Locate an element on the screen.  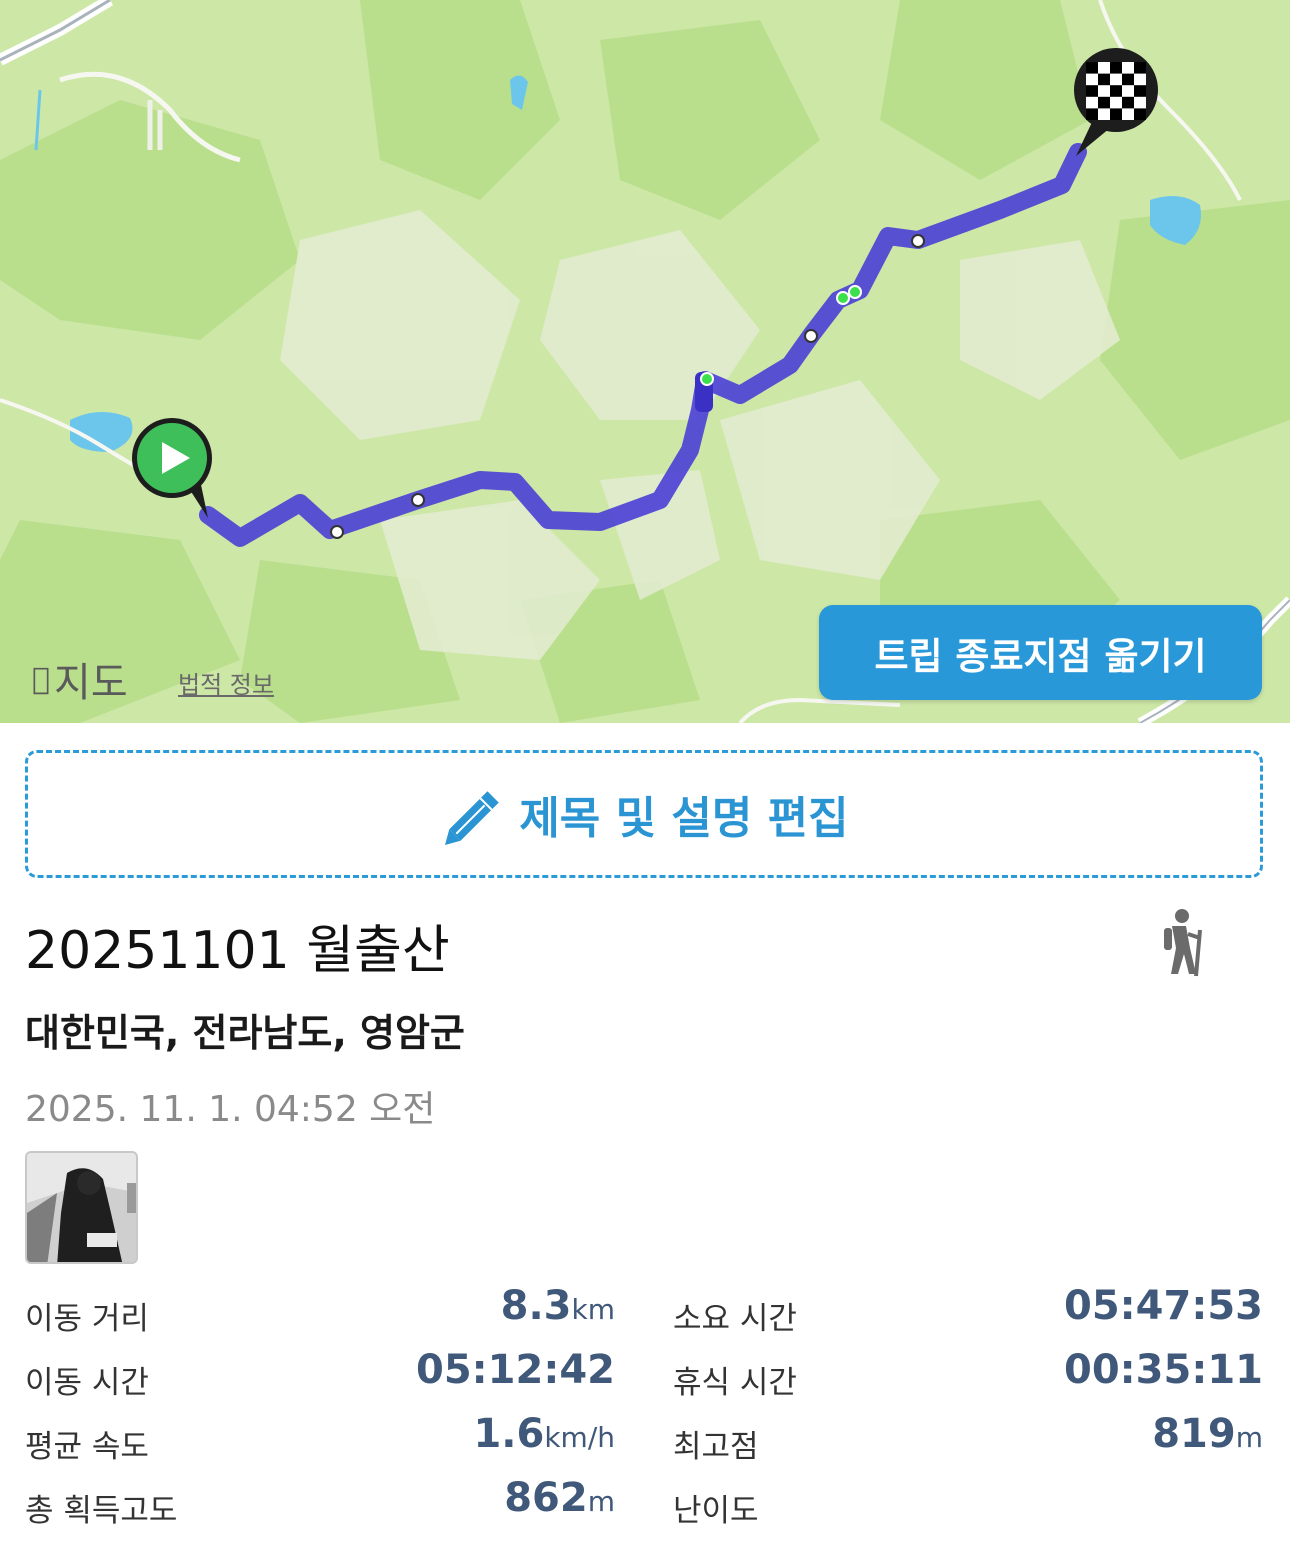
stat-value: 05:12:42 is located at coordinates (515, 1370).